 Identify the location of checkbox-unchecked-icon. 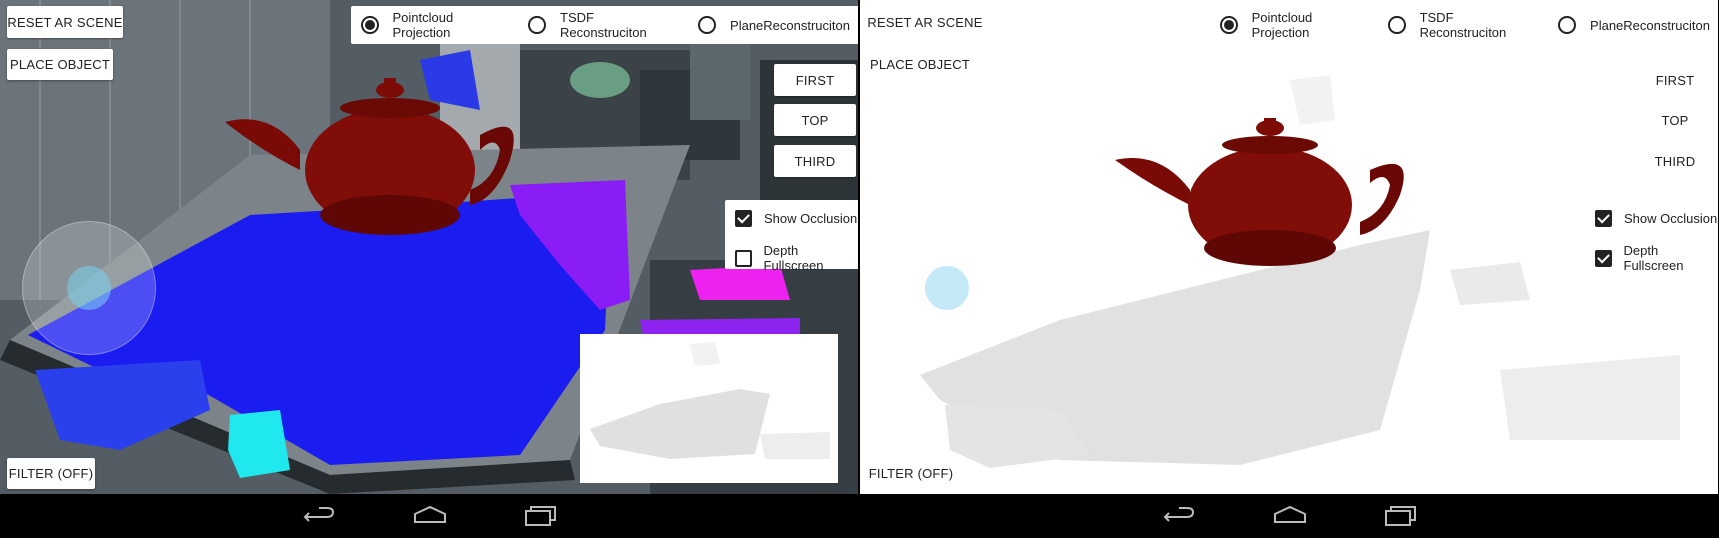
(743, 258).